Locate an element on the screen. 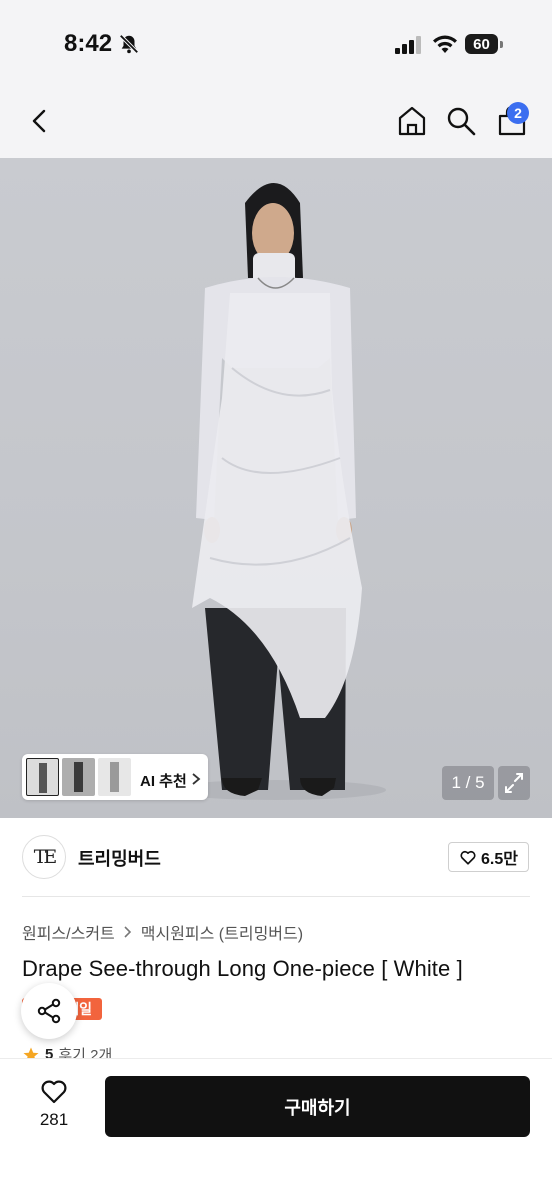  bell-off-icon is located at coordinates (129, 44).